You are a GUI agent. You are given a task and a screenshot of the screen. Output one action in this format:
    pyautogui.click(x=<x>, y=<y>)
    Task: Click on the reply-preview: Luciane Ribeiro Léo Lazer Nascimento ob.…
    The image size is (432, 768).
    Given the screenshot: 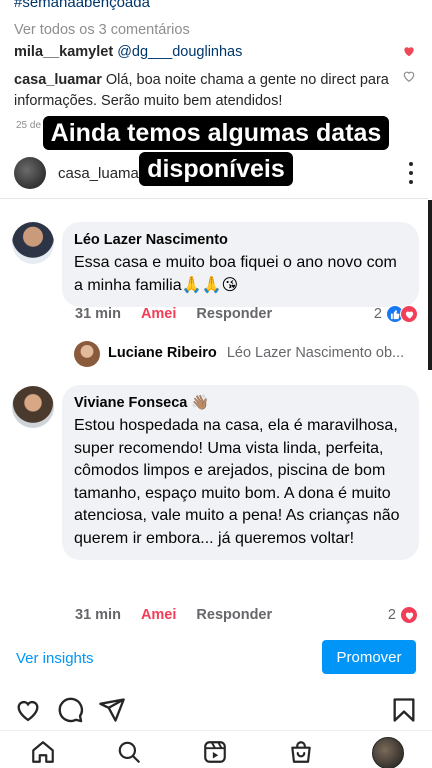 What is the action you would take?
    pyautogui.click(x=263, y=353)
    